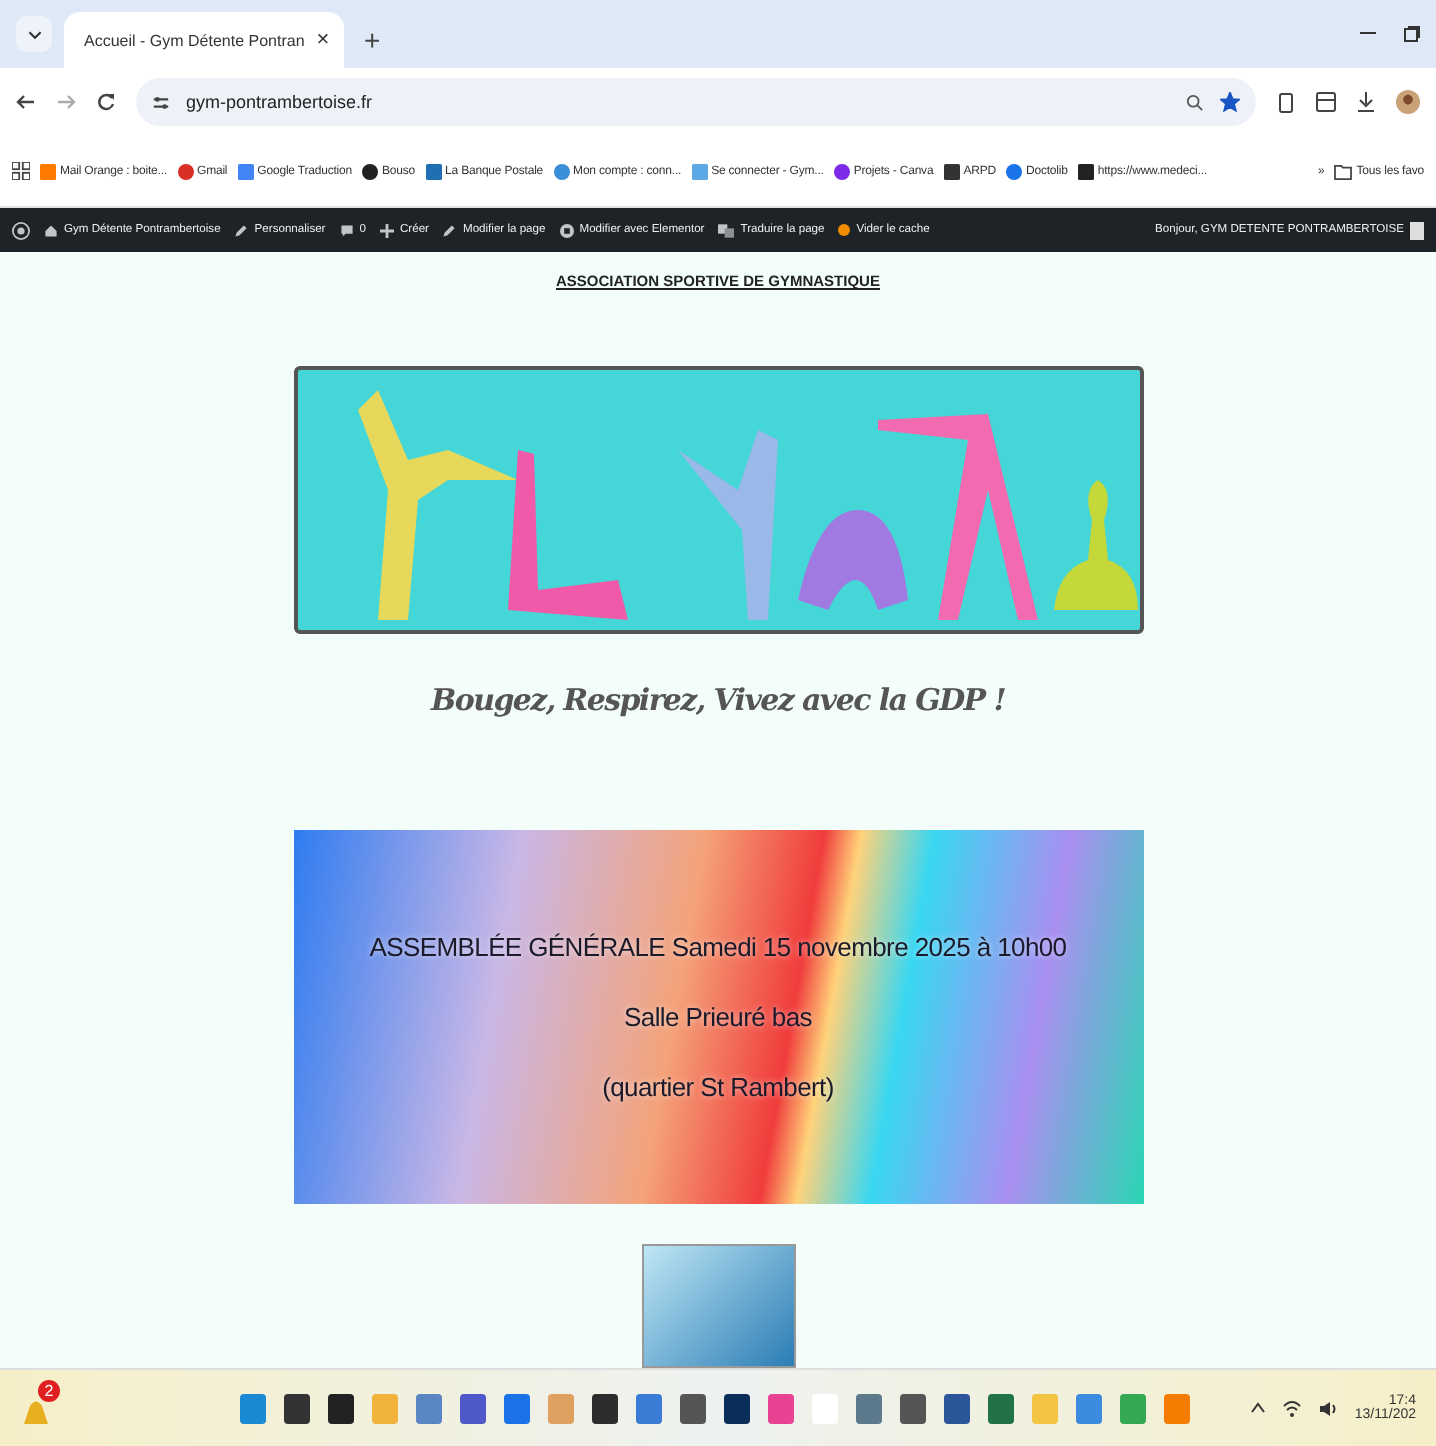 The width and height of the screenshot is (1436, 1446). What do you see at coordinates (1368, 34) in the screenshot?
I see `minimize-icon` at bounding box center [1368, 34].